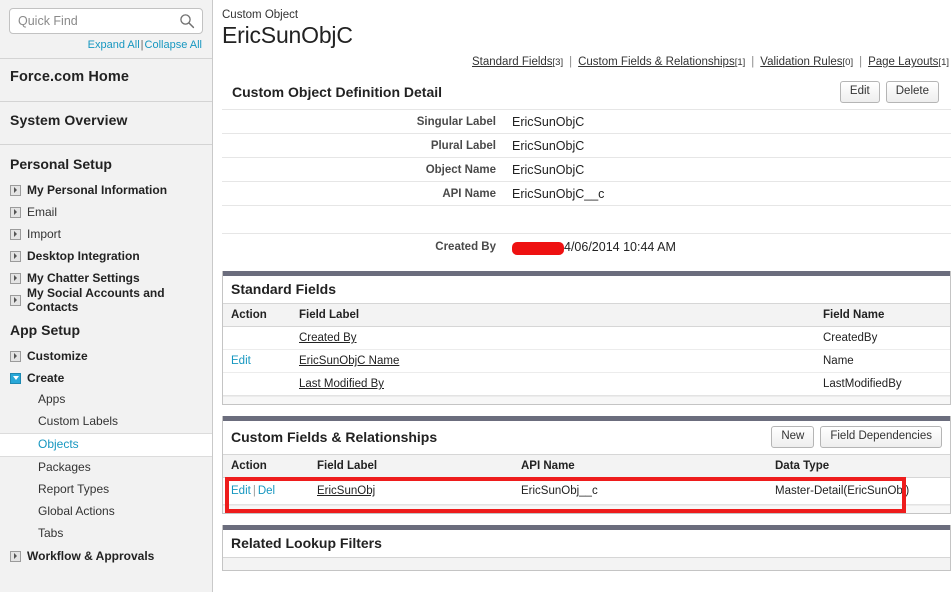 This screenshot has height=592, width=951. Describe the element at coordinates (858, 466) in the screenshot. I see `column-header-data-type: Data Type` at that location.